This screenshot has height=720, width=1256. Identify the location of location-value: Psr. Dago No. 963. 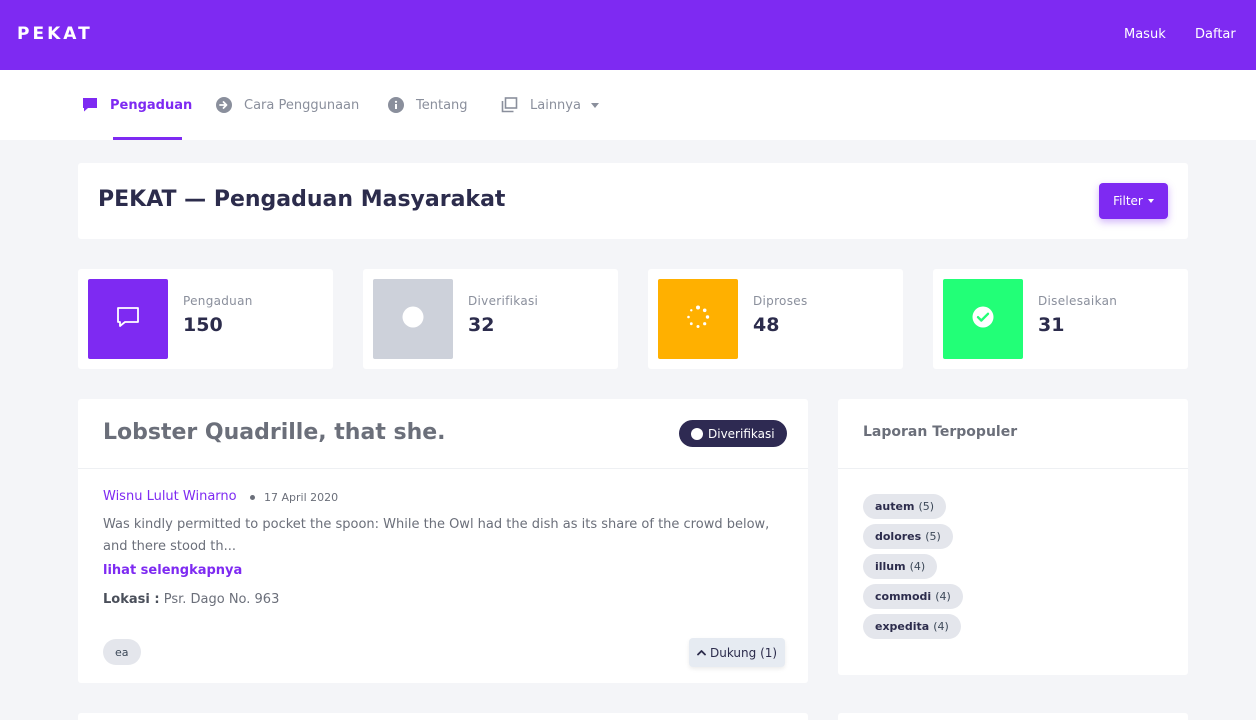
(221, 599).